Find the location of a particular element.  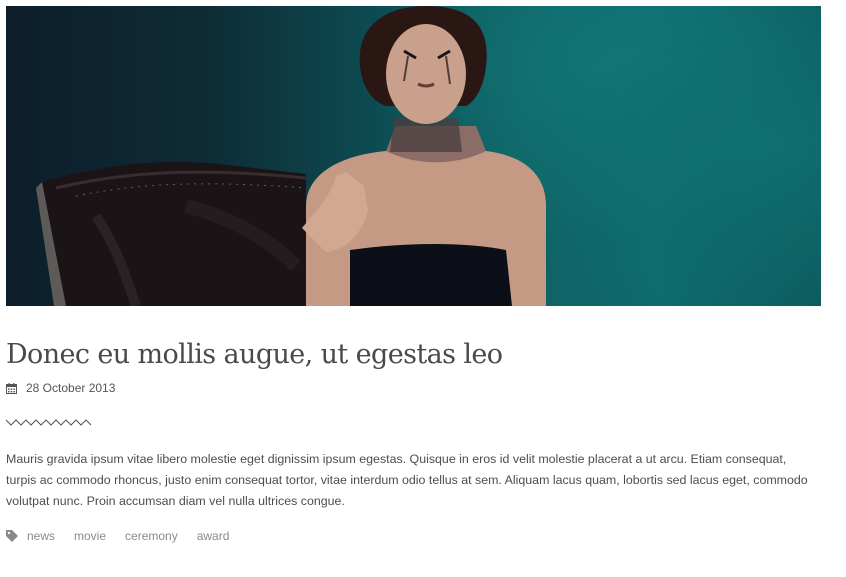

post-title: Donec eu mollis augue, ut egestas leo is located at coordinates (413, 355).